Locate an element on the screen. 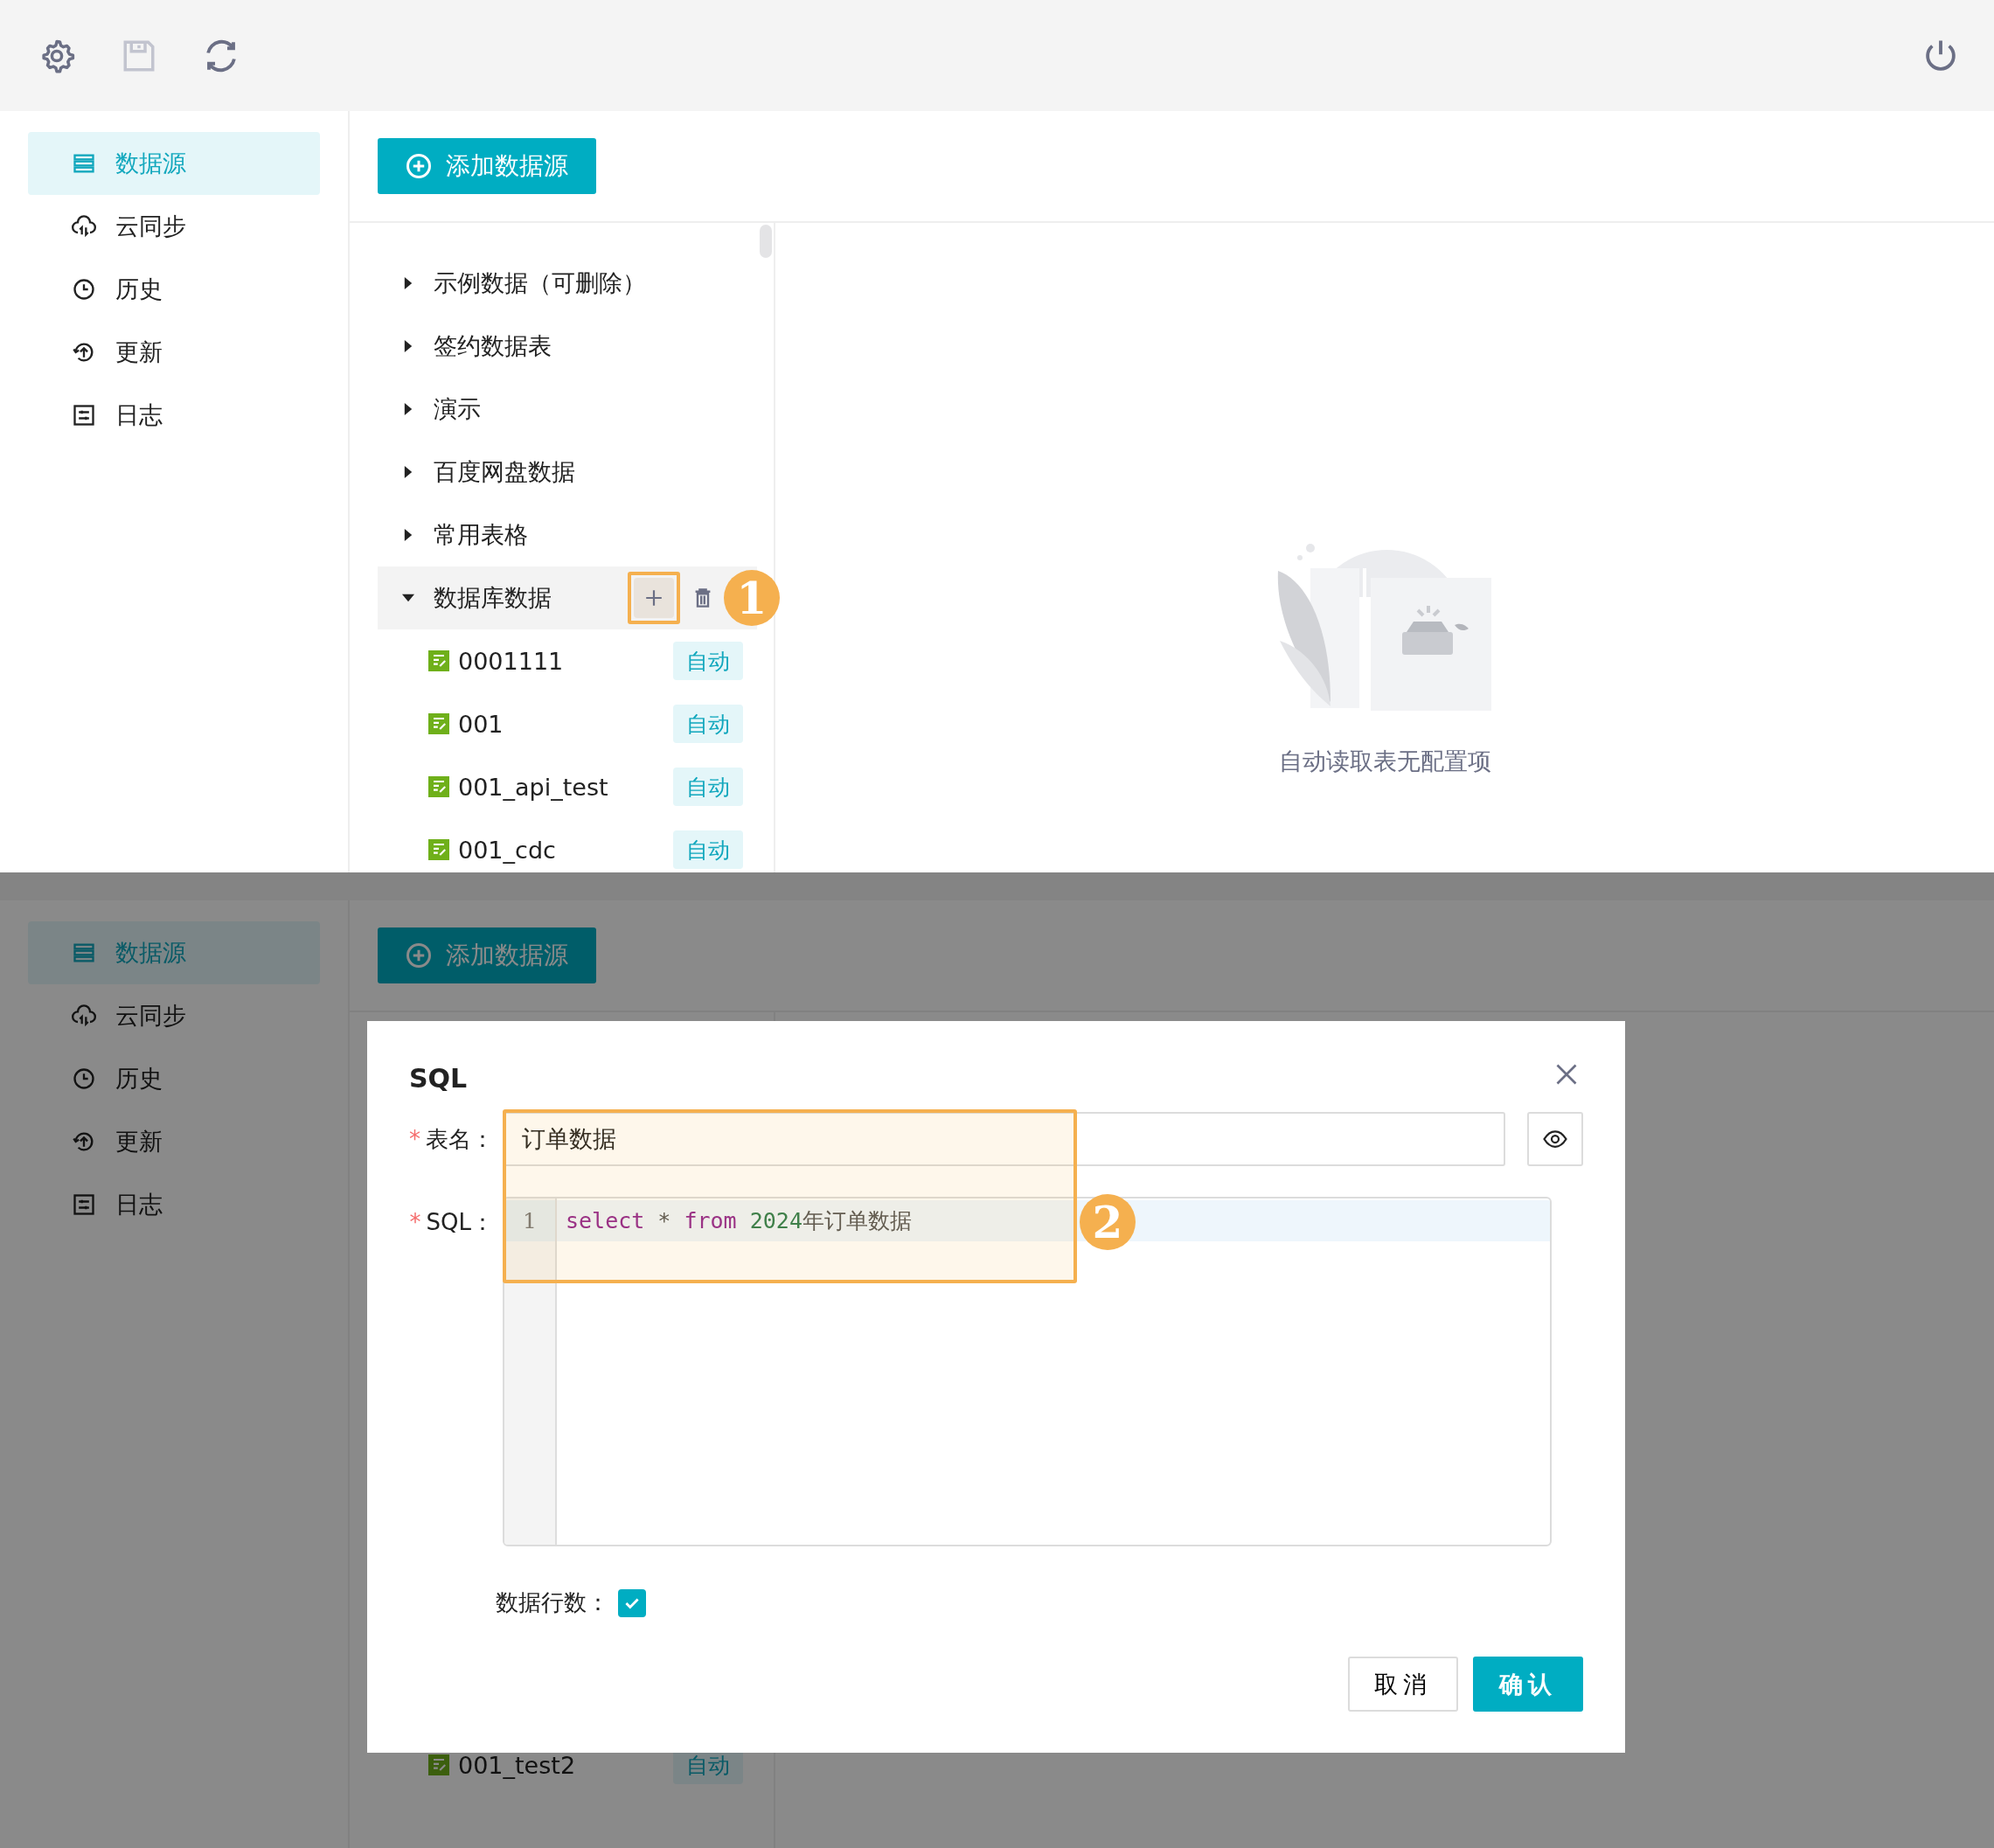 The image size is (1994, 1848). row-count-checkbox is located at coordinates (632, 1603).